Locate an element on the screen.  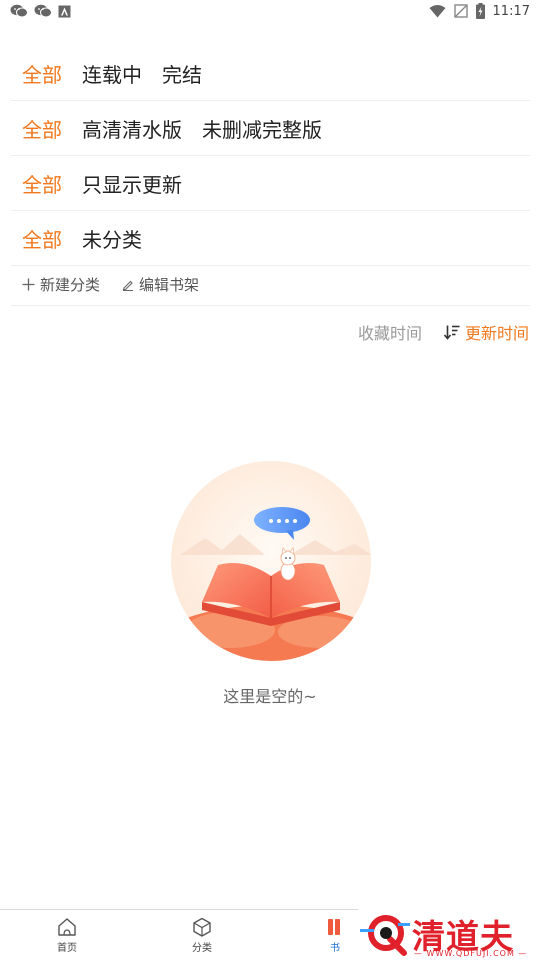
edit-shelf-button: 编辑书架 is located at coordinates (160, 284).